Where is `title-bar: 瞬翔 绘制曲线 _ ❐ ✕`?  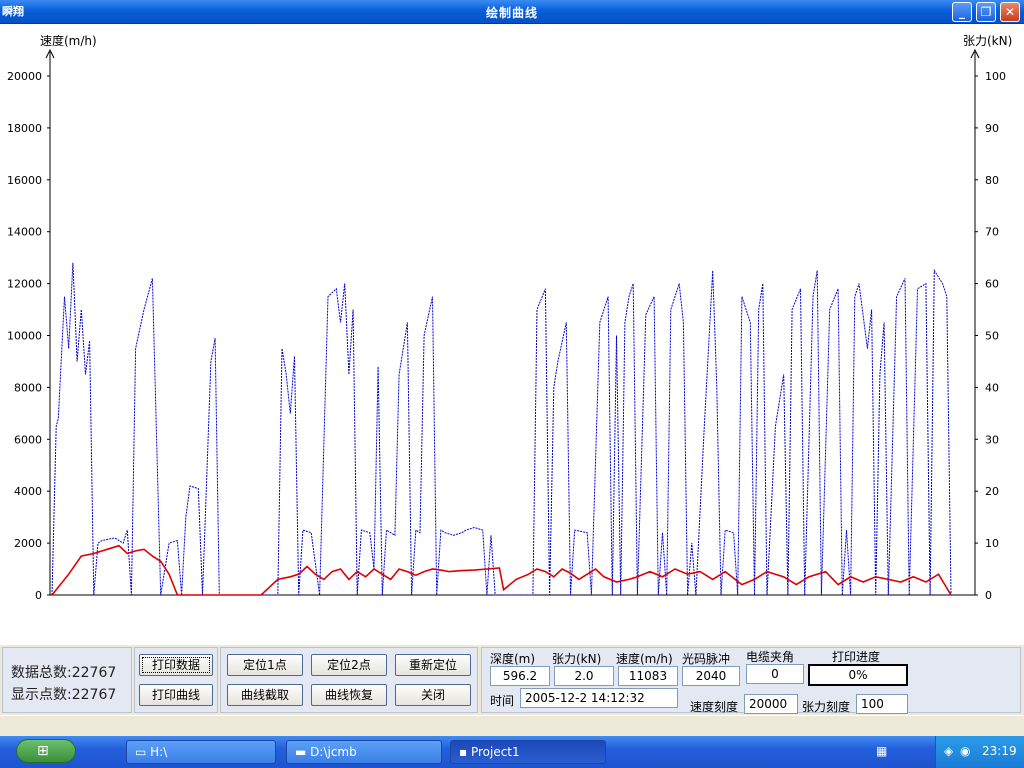 title-bar: 瞬翔 绘制曲线 _ ❐ ✕ is located at coordinates (512, 12).